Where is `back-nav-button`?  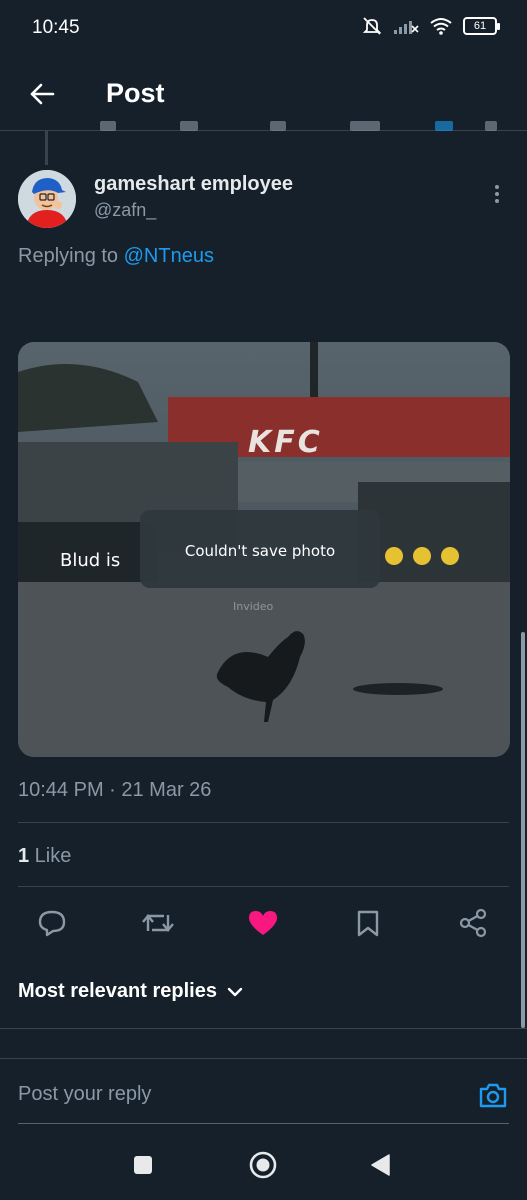 back-nav-button is located at coordinates (381, 1165).